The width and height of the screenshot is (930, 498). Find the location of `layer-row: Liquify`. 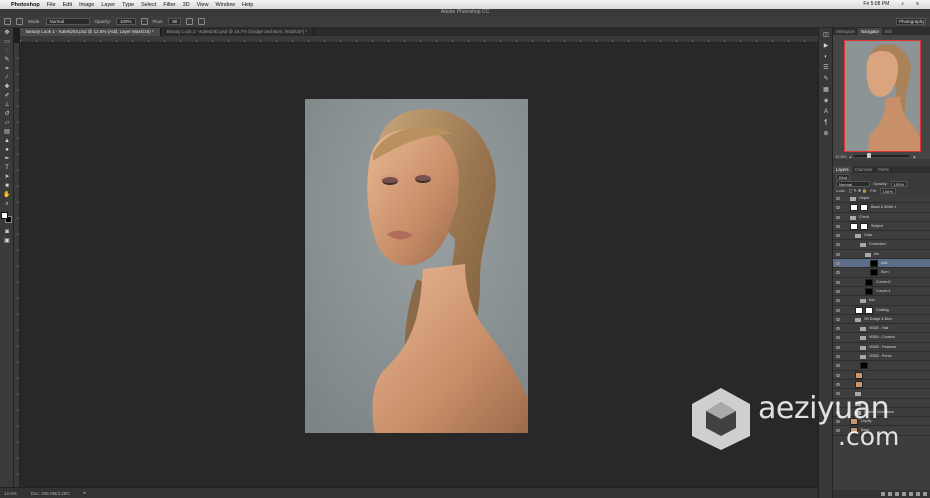

layer-row: Liquify is located at coordinates (881, 422).